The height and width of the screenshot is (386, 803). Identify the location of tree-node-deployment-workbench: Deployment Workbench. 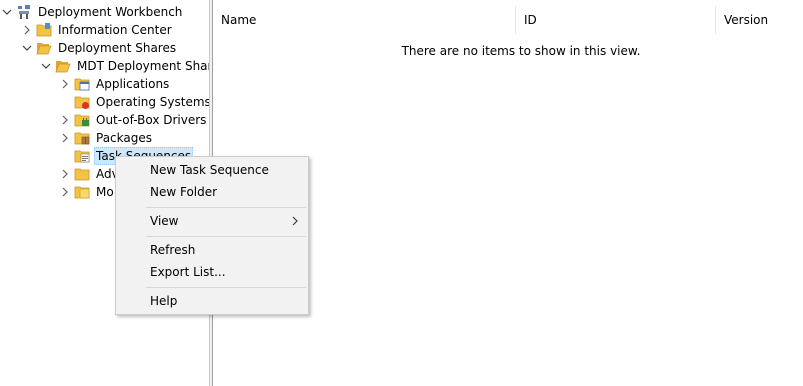
(92, 12).